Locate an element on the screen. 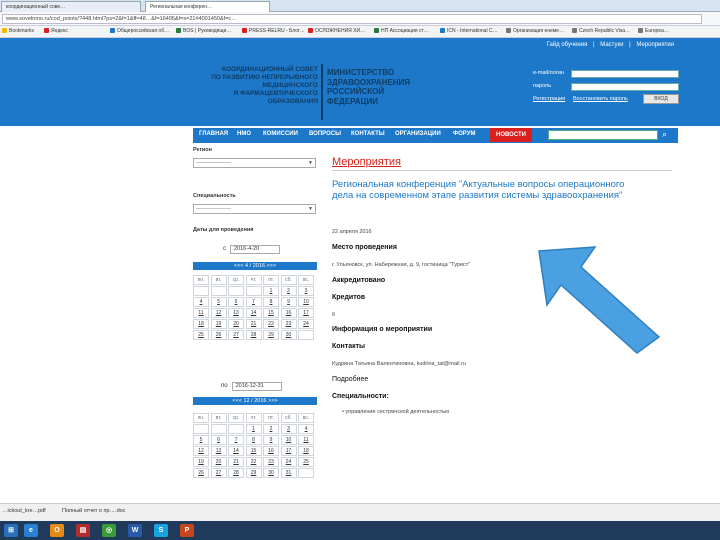 This screenshot has height=540, width=720. toplink-events: Мероприятия is located at coordinates (655, 45).